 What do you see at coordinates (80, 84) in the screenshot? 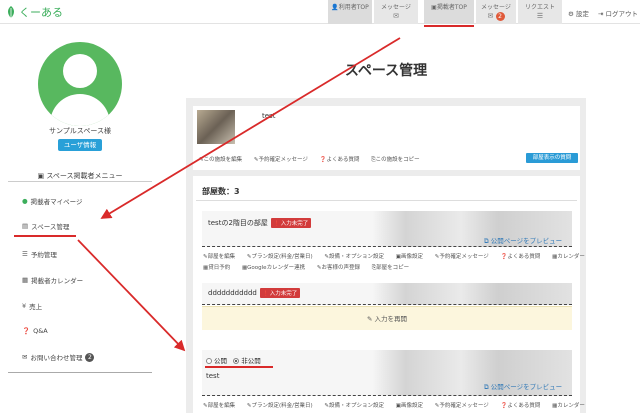
I see `avatar` at bounding box center [80, 84].